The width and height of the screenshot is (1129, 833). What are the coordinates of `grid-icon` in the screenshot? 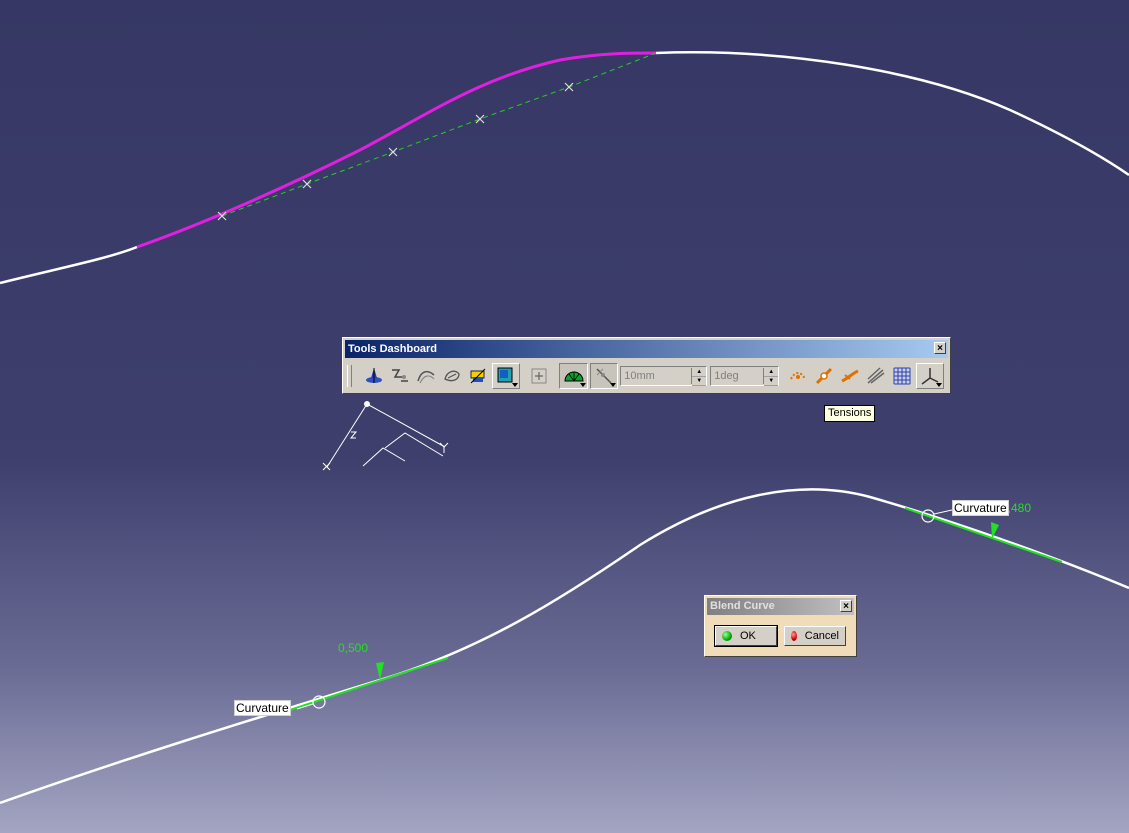 It's located at (902, 376).